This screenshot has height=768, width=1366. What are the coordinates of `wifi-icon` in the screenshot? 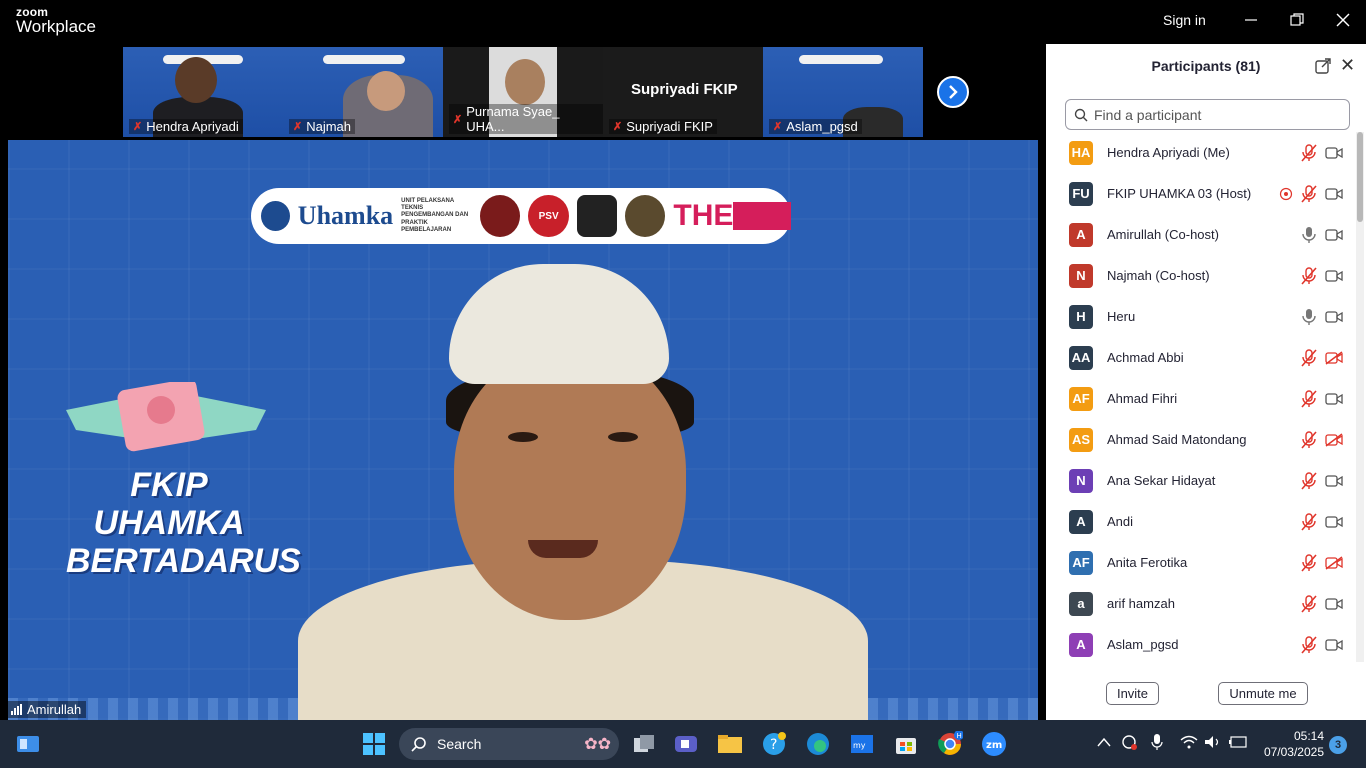 It's located at (1189, 743).